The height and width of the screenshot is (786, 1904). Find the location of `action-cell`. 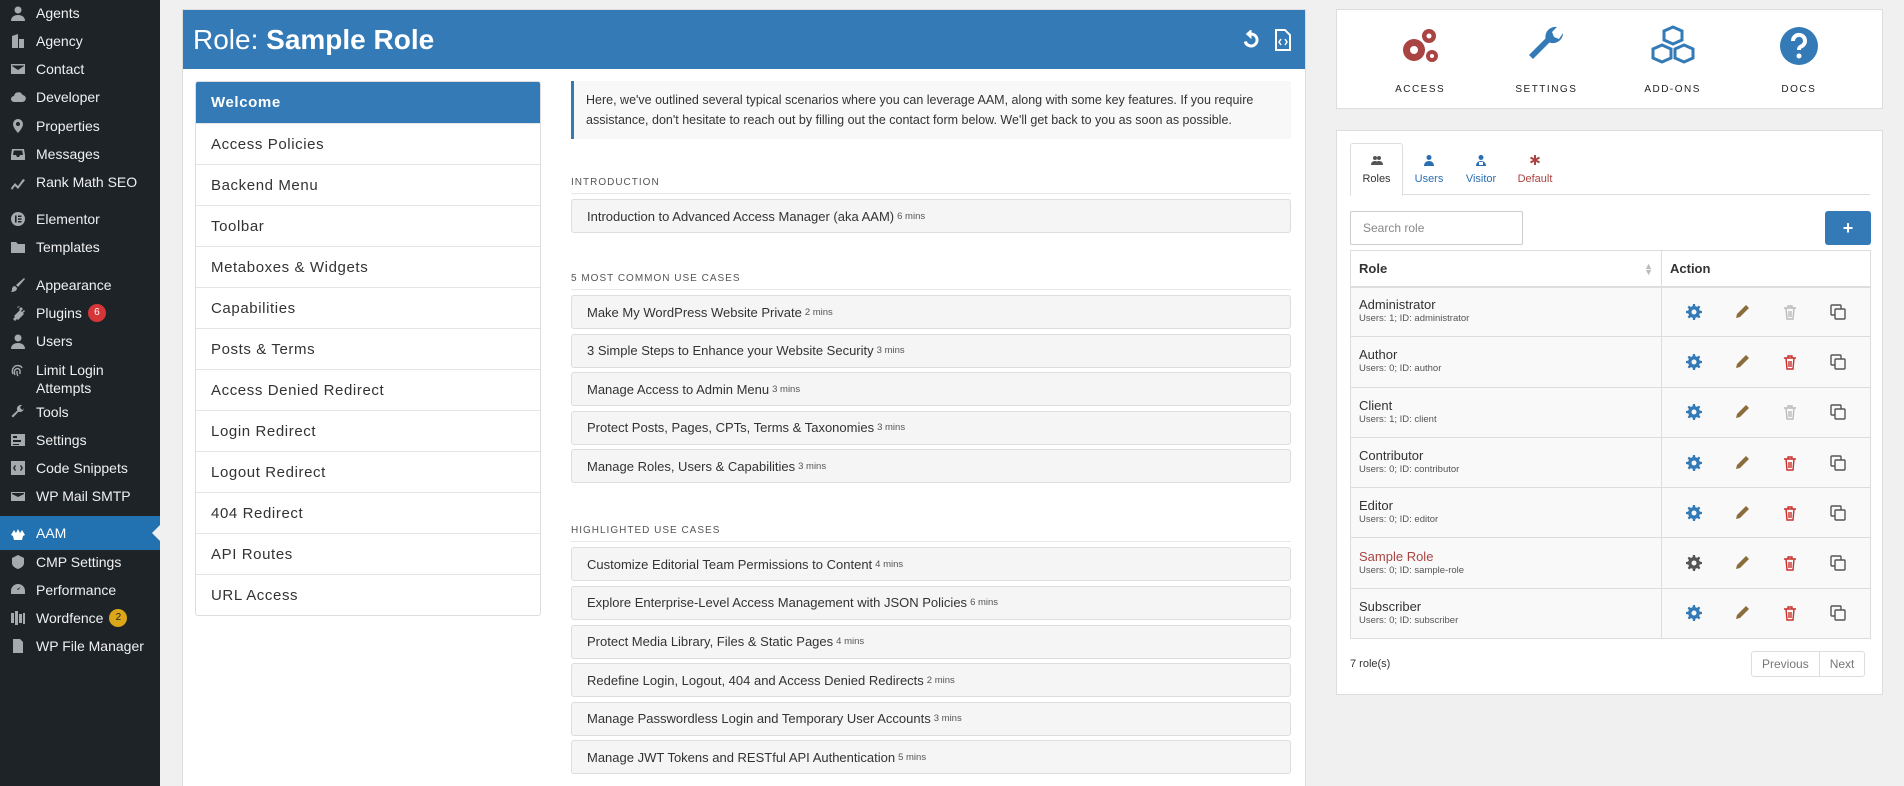

action-cell is located at coordinates (1766, 563).